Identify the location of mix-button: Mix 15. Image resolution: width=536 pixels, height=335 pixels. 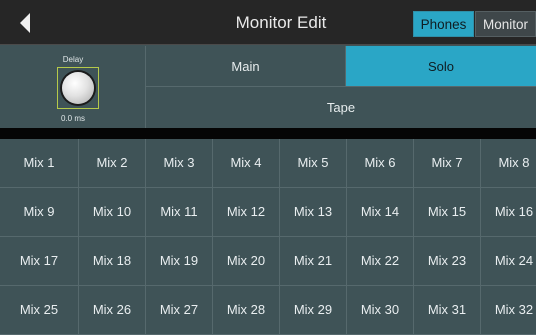
(447, 212).